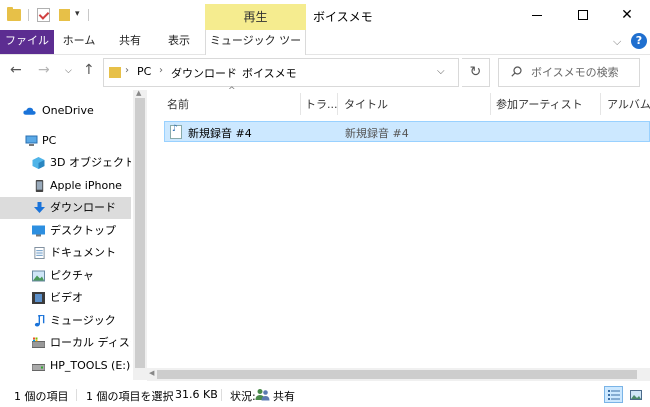 The height and width of the screenshot is (407, 650). Describe the element at coordinates (232, 91) in the screenshot. I see `sort-ascending-icon: ^` at that location.